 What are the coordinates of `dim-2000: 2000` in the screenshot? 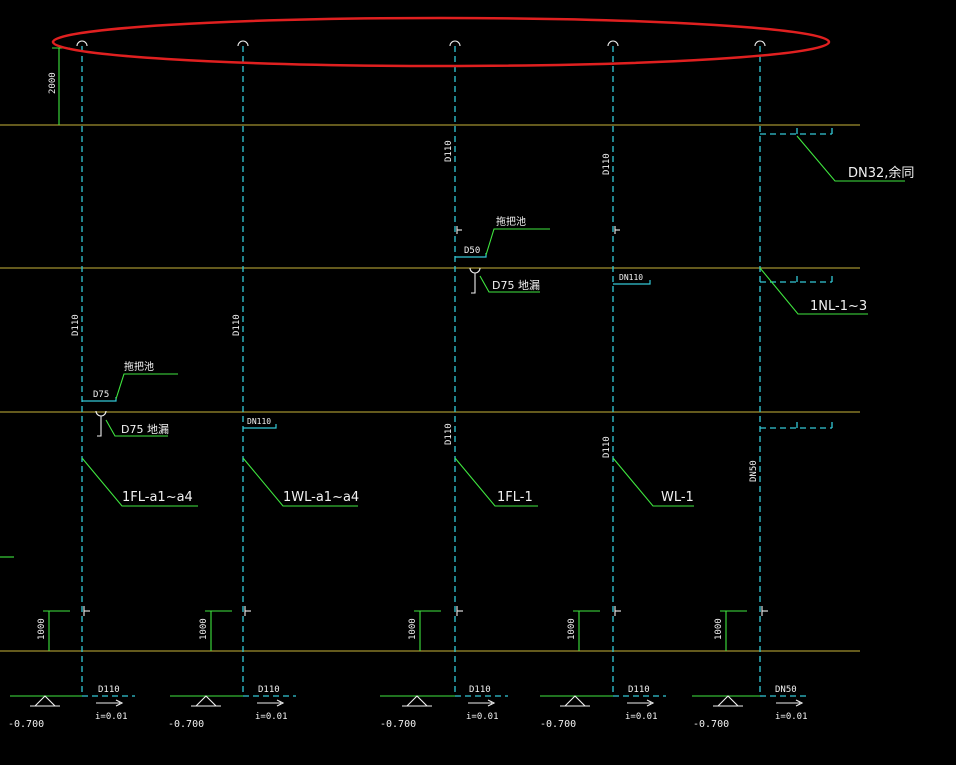 It's located at (53, 83).